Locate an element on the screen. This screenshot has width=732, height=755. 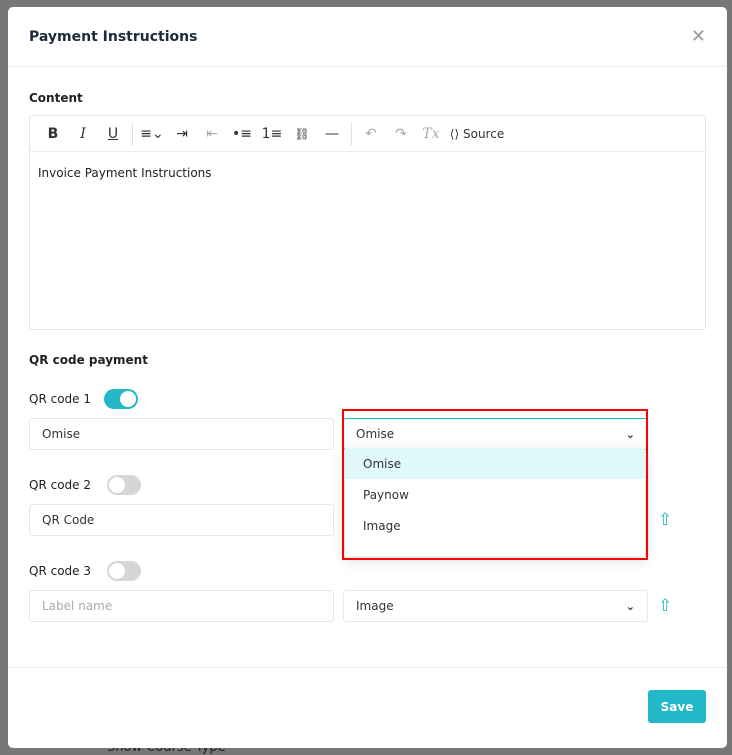
align-icon: ≡⌄ is located at coordinates (152, 134).